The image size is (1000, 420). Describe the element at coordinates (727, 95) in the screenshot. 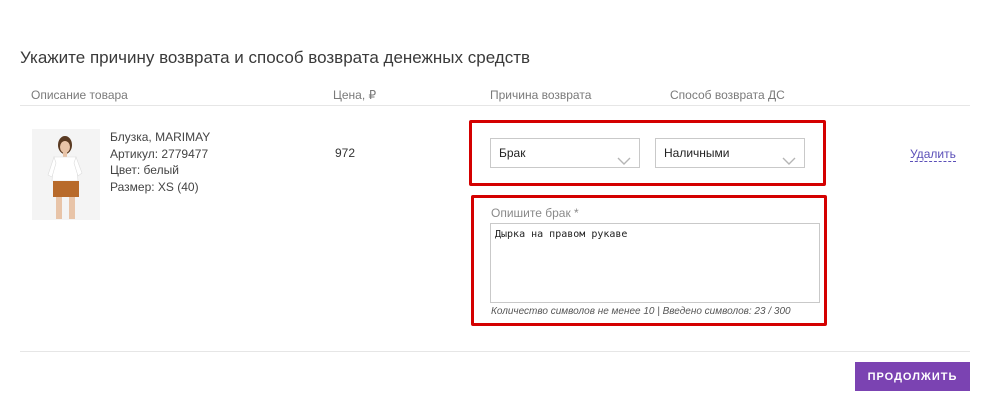

I see `column-header-method: Способ возврата ДС` at that location.